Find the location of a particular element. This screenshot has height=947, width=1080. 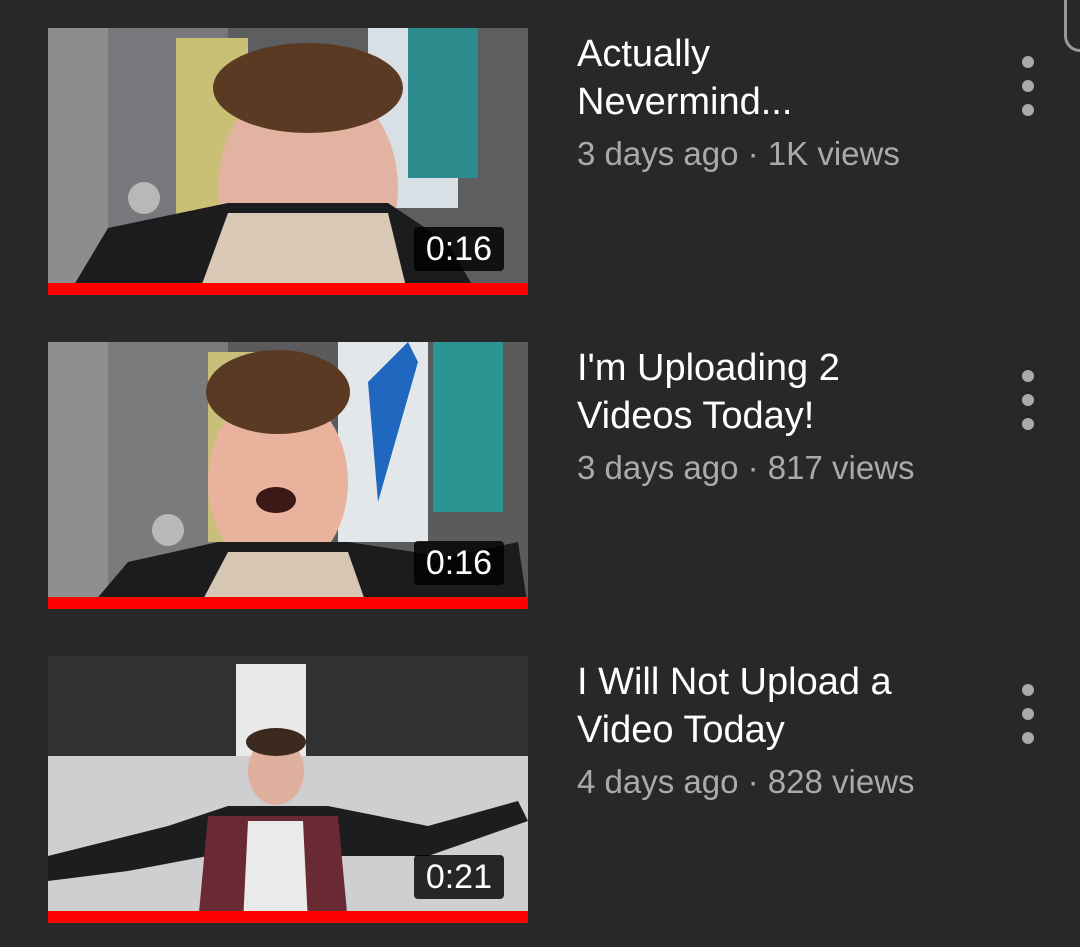

video-subtitle: 4 days ago · 828 views is located at coordinates (782, 782).